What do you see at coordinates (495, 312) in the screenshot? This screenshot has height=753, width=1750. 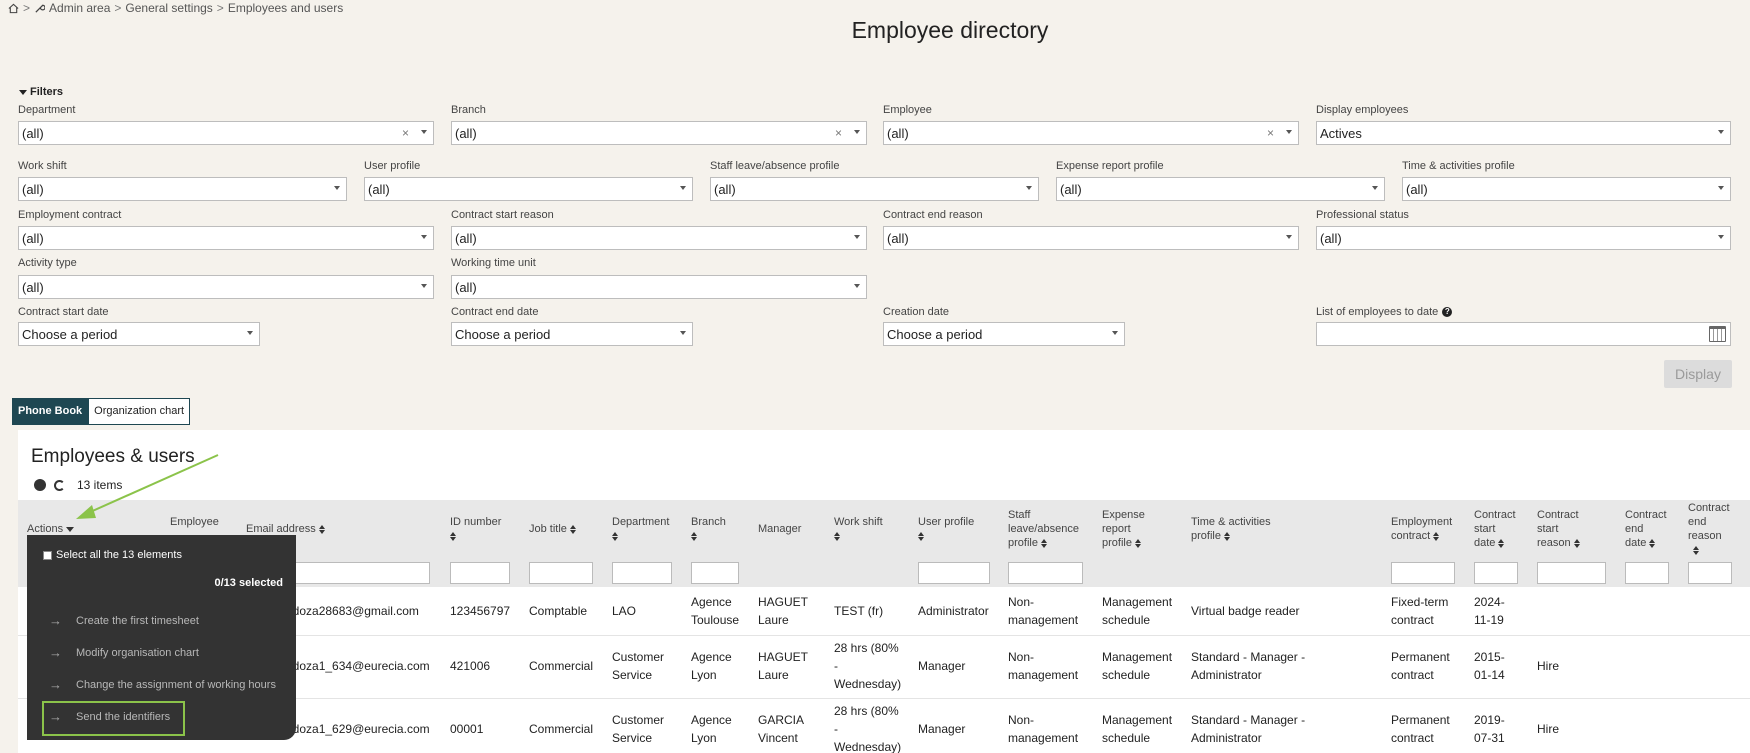 I see `contract-end-date-label: Contract end date` at bounding box center [495, 312].